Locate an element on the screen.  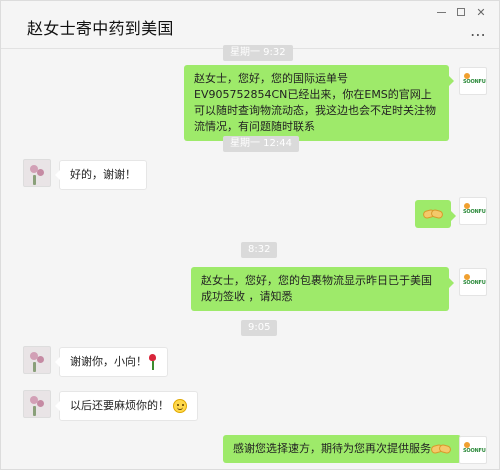
message-bubble-incoming: 好的，谢谢！ is located at coordinates (101, 175).